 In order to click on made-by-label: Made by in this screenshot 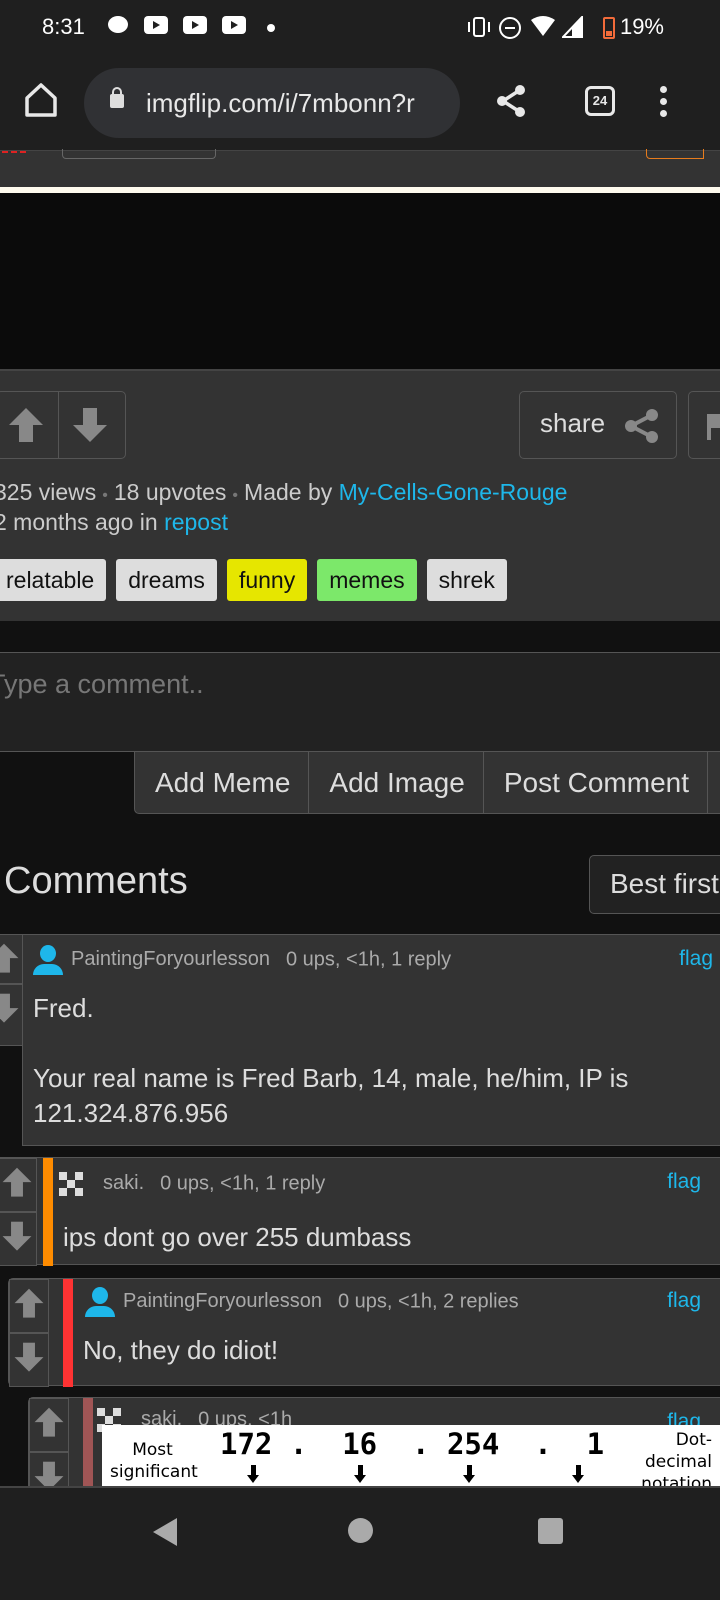, I will do `click(288, 492)`.